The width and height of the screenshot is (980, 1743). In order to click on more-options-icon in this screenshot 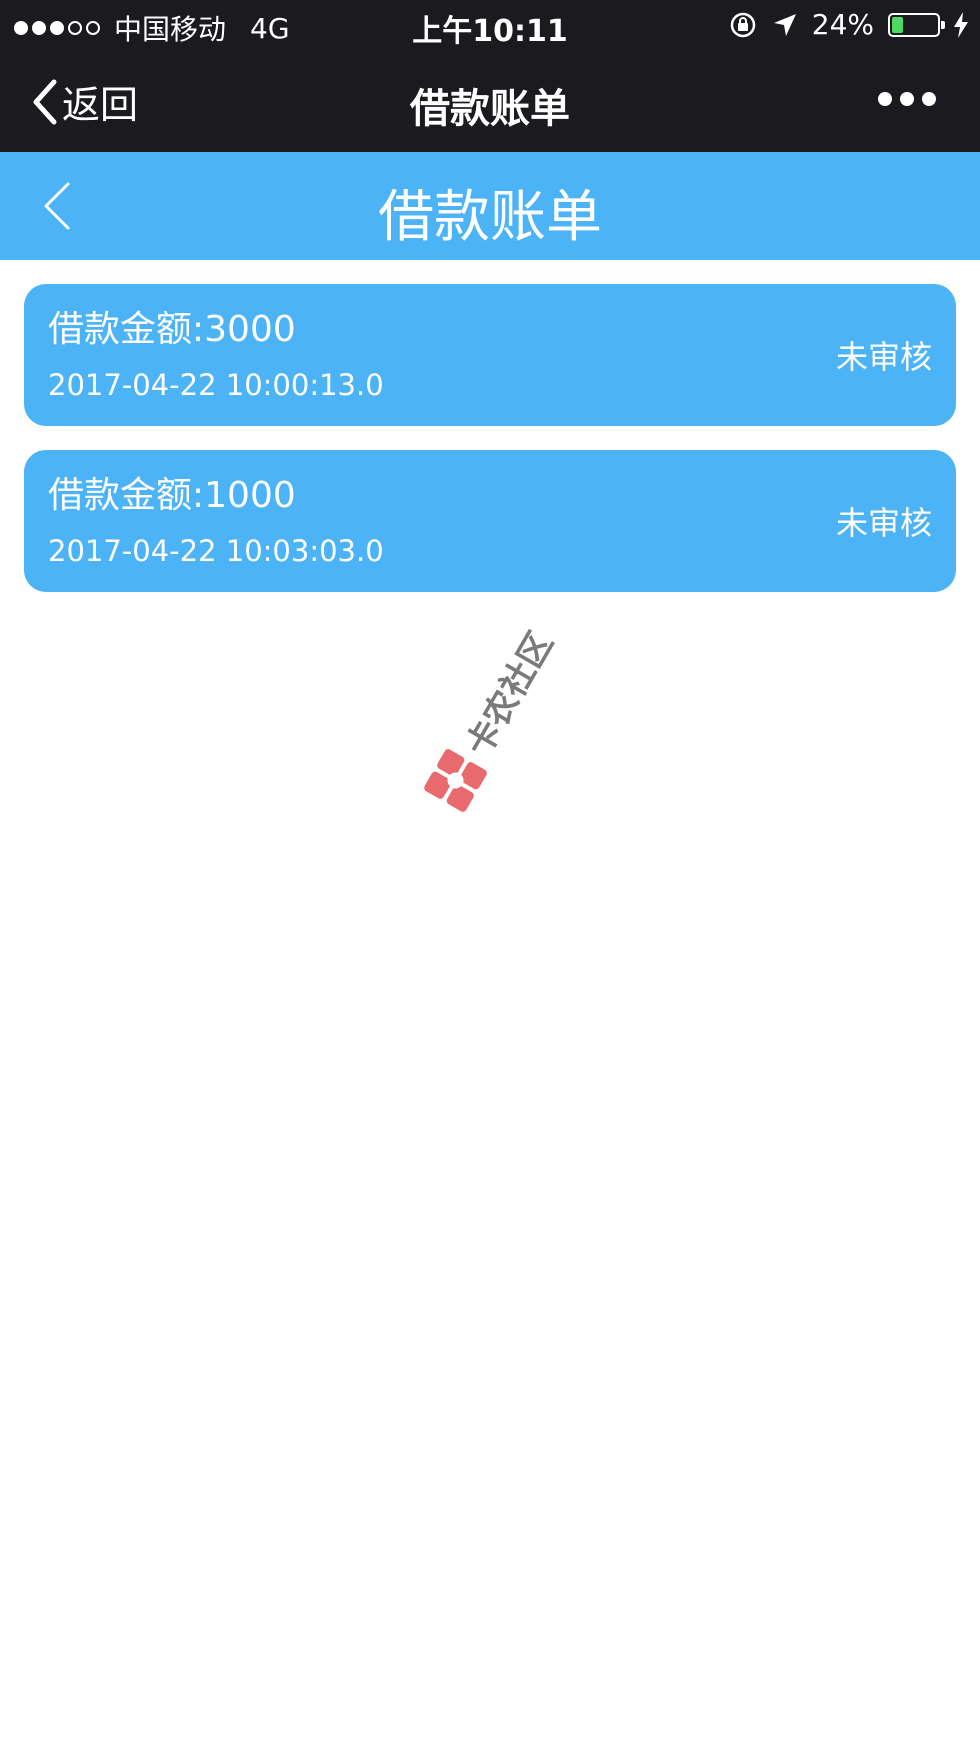, I will do `click(907, 99)`.